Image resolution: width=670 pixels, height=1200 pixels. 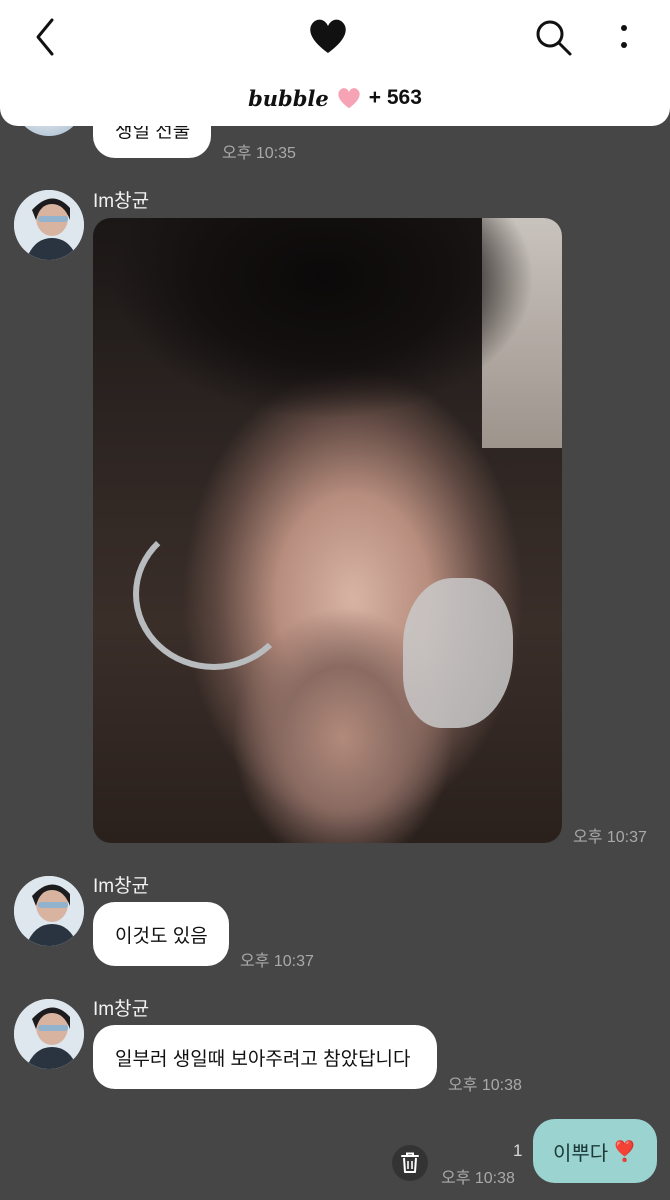 I want to click on back-button, so click(x=46, y=37).